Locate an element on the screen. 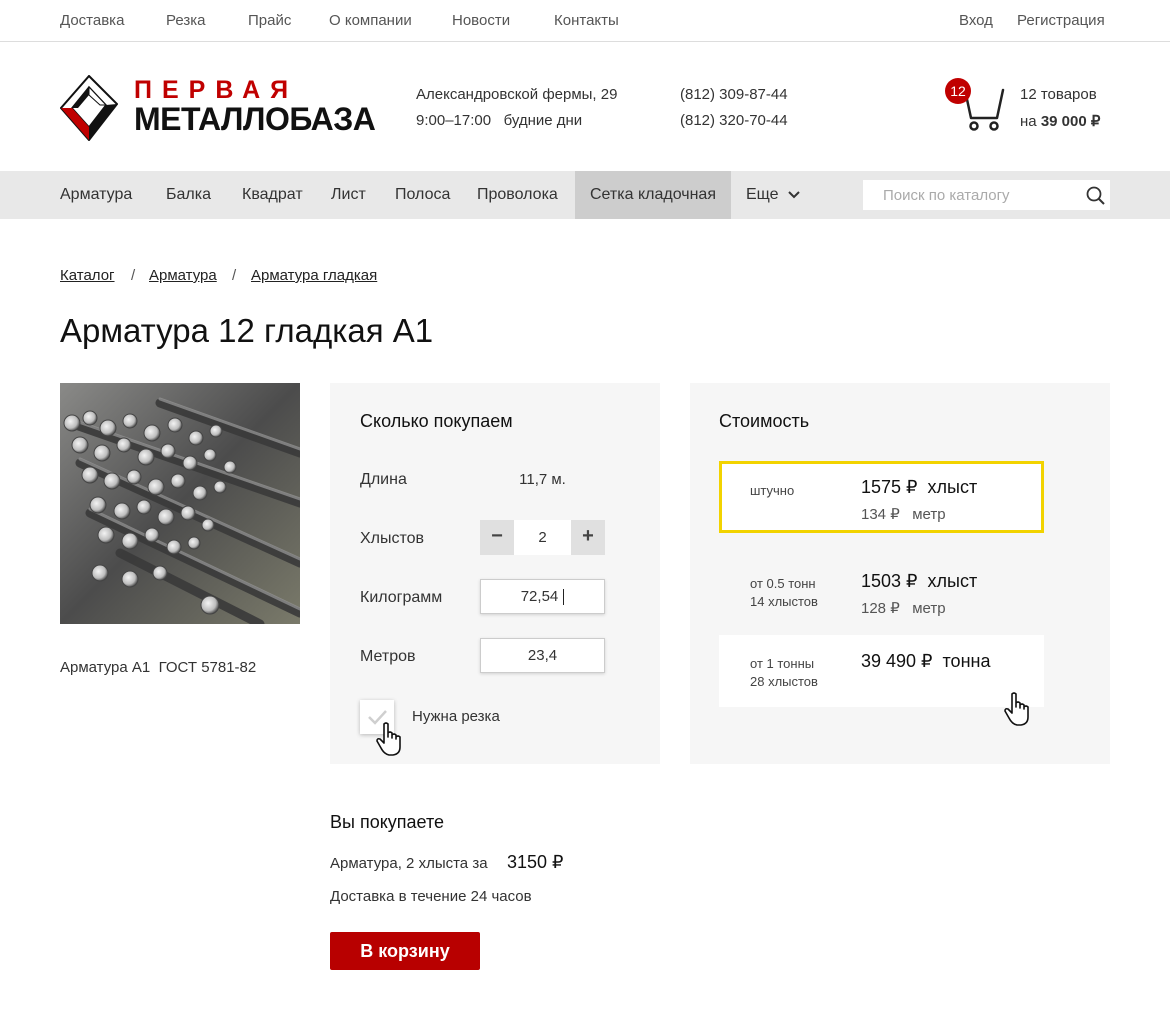 This screenshot has height=1036, width=1170. tier-label: штучно is located at coordinates (772, 490).